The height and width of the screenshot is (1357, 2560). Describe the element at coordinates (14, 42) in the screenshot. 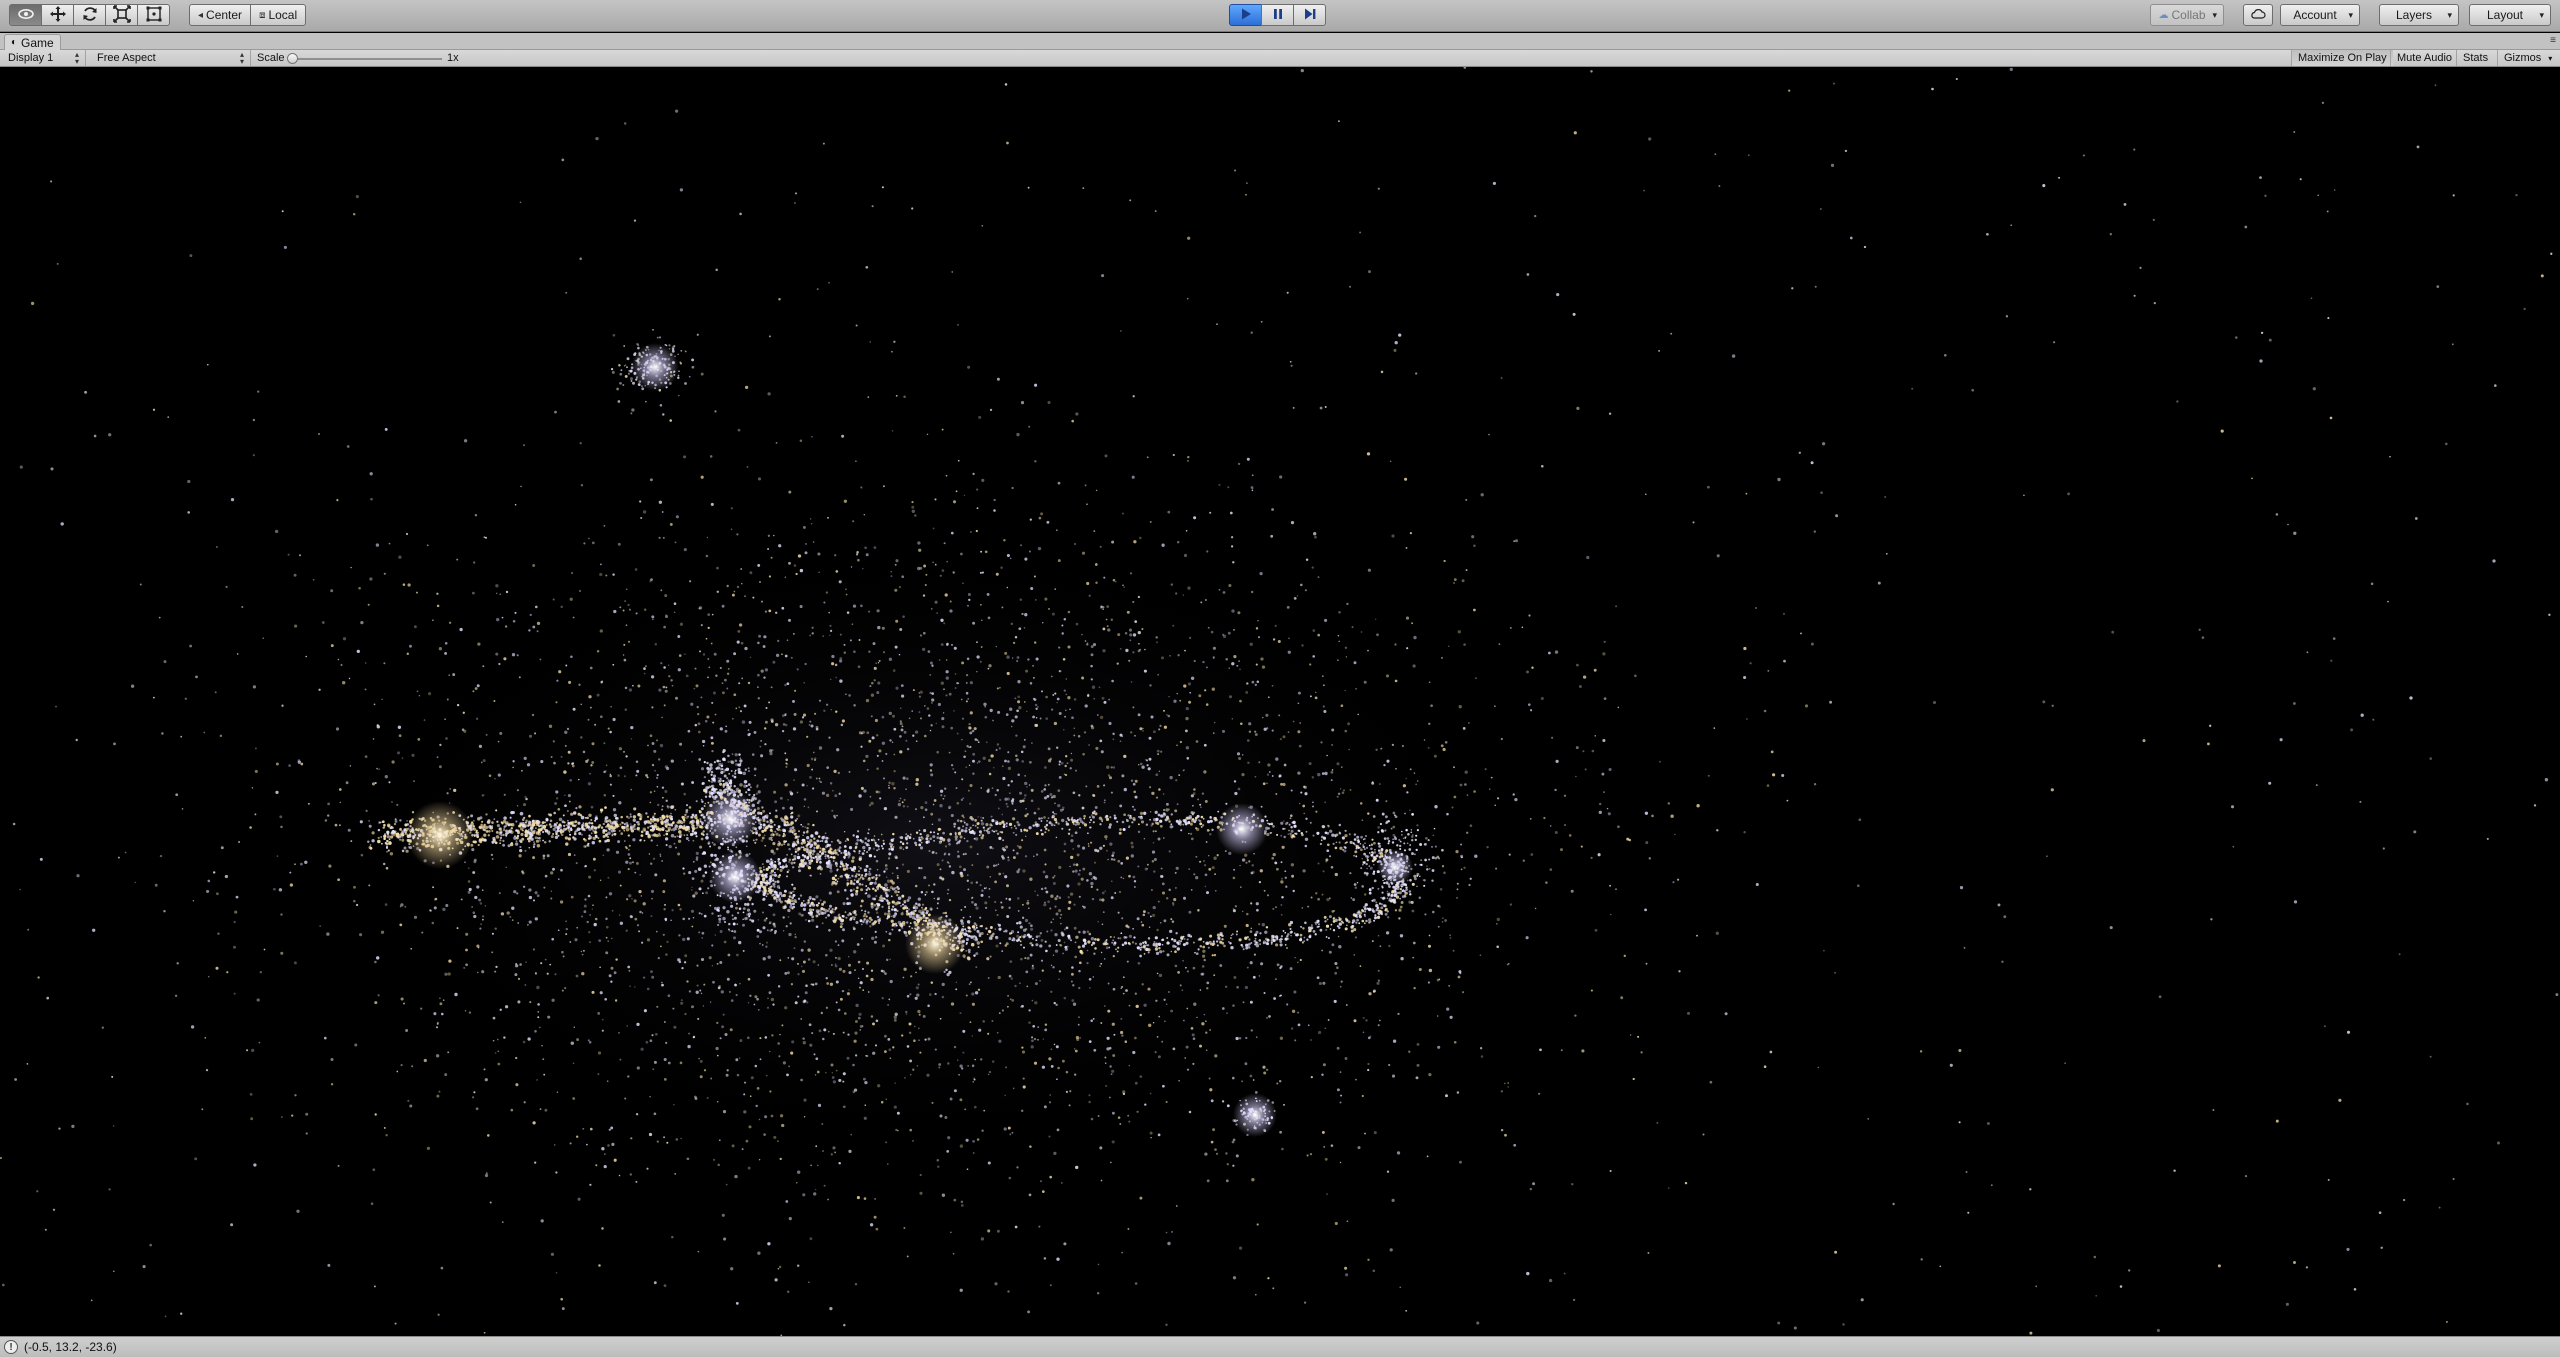

I see `game-view-icon: ◐` at that location.